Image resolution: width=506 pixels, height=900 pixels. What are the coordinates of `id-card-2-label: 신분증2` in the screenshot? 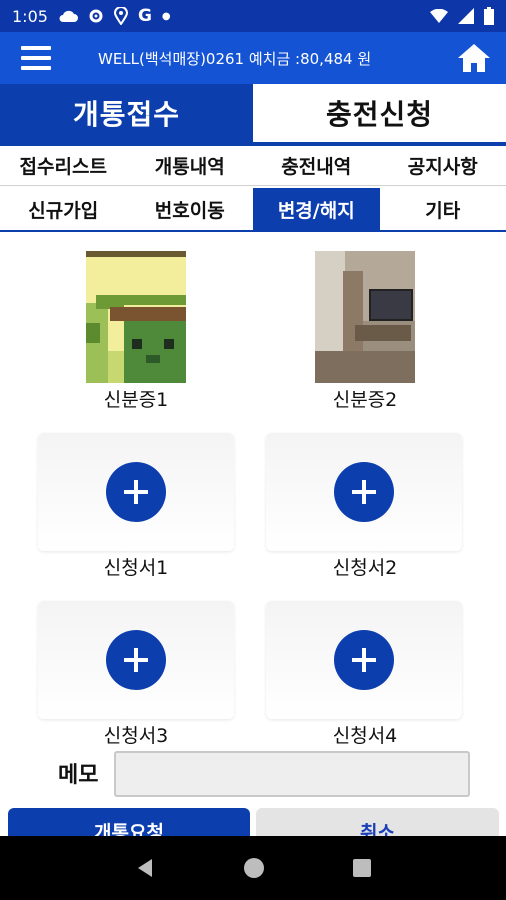 It's located at (365, 400).